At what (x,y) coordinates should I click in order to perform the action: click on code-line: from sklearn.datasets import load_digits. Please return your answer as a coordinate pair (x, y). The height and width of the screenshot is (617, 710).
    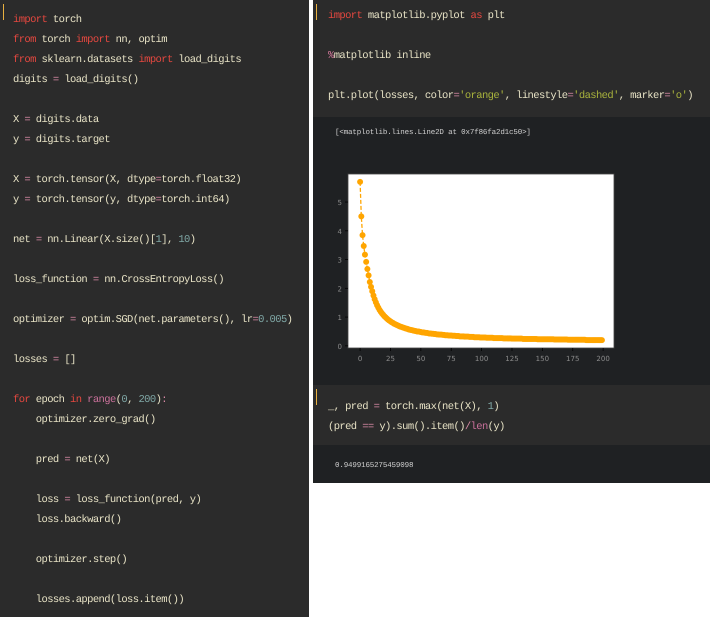
    Looking at the image, I should click on (127, 60).